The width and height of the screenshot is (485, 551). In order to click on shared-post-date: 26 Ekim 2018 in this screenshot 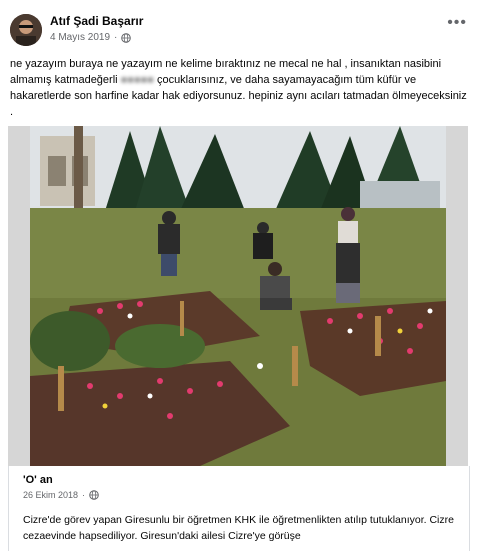, I will do `click(50, 495)`.